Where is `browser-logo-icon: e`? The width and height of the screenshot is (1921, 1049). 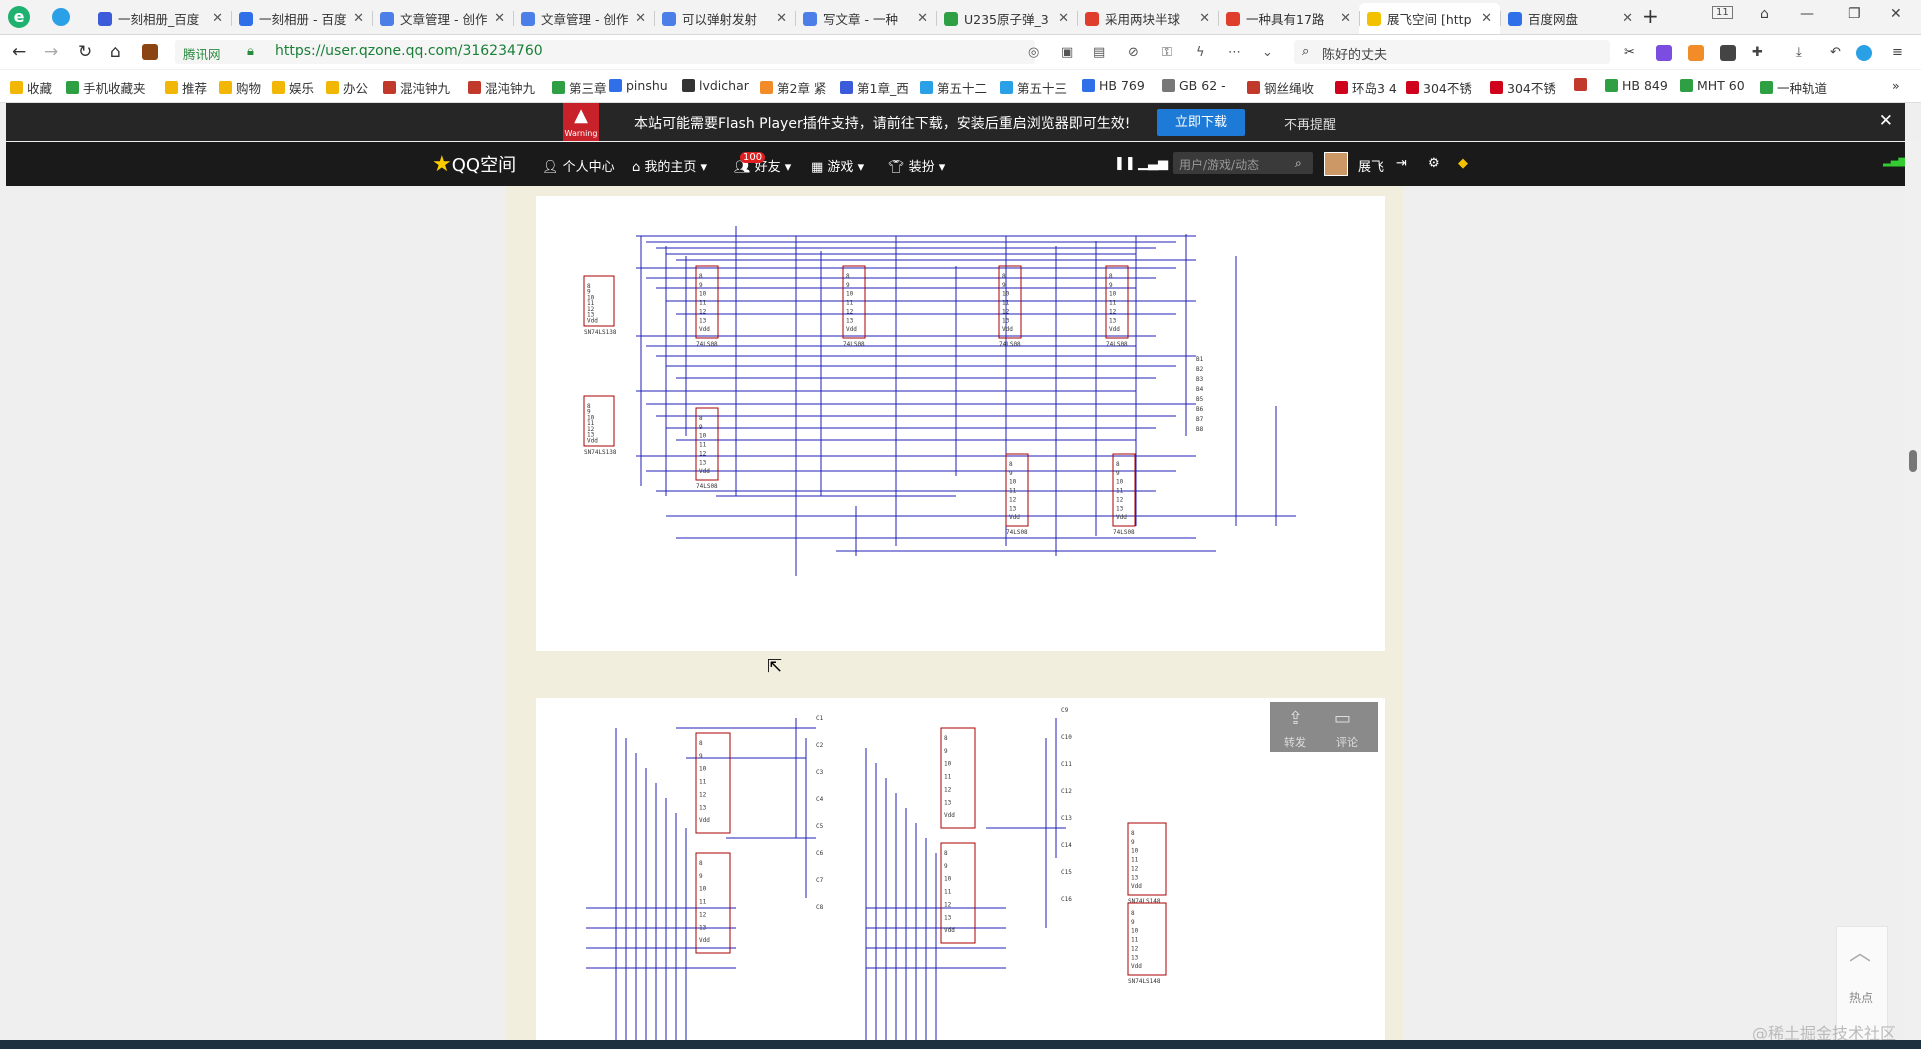 browser-logo-icon: e is located at coordinates (19, 17).